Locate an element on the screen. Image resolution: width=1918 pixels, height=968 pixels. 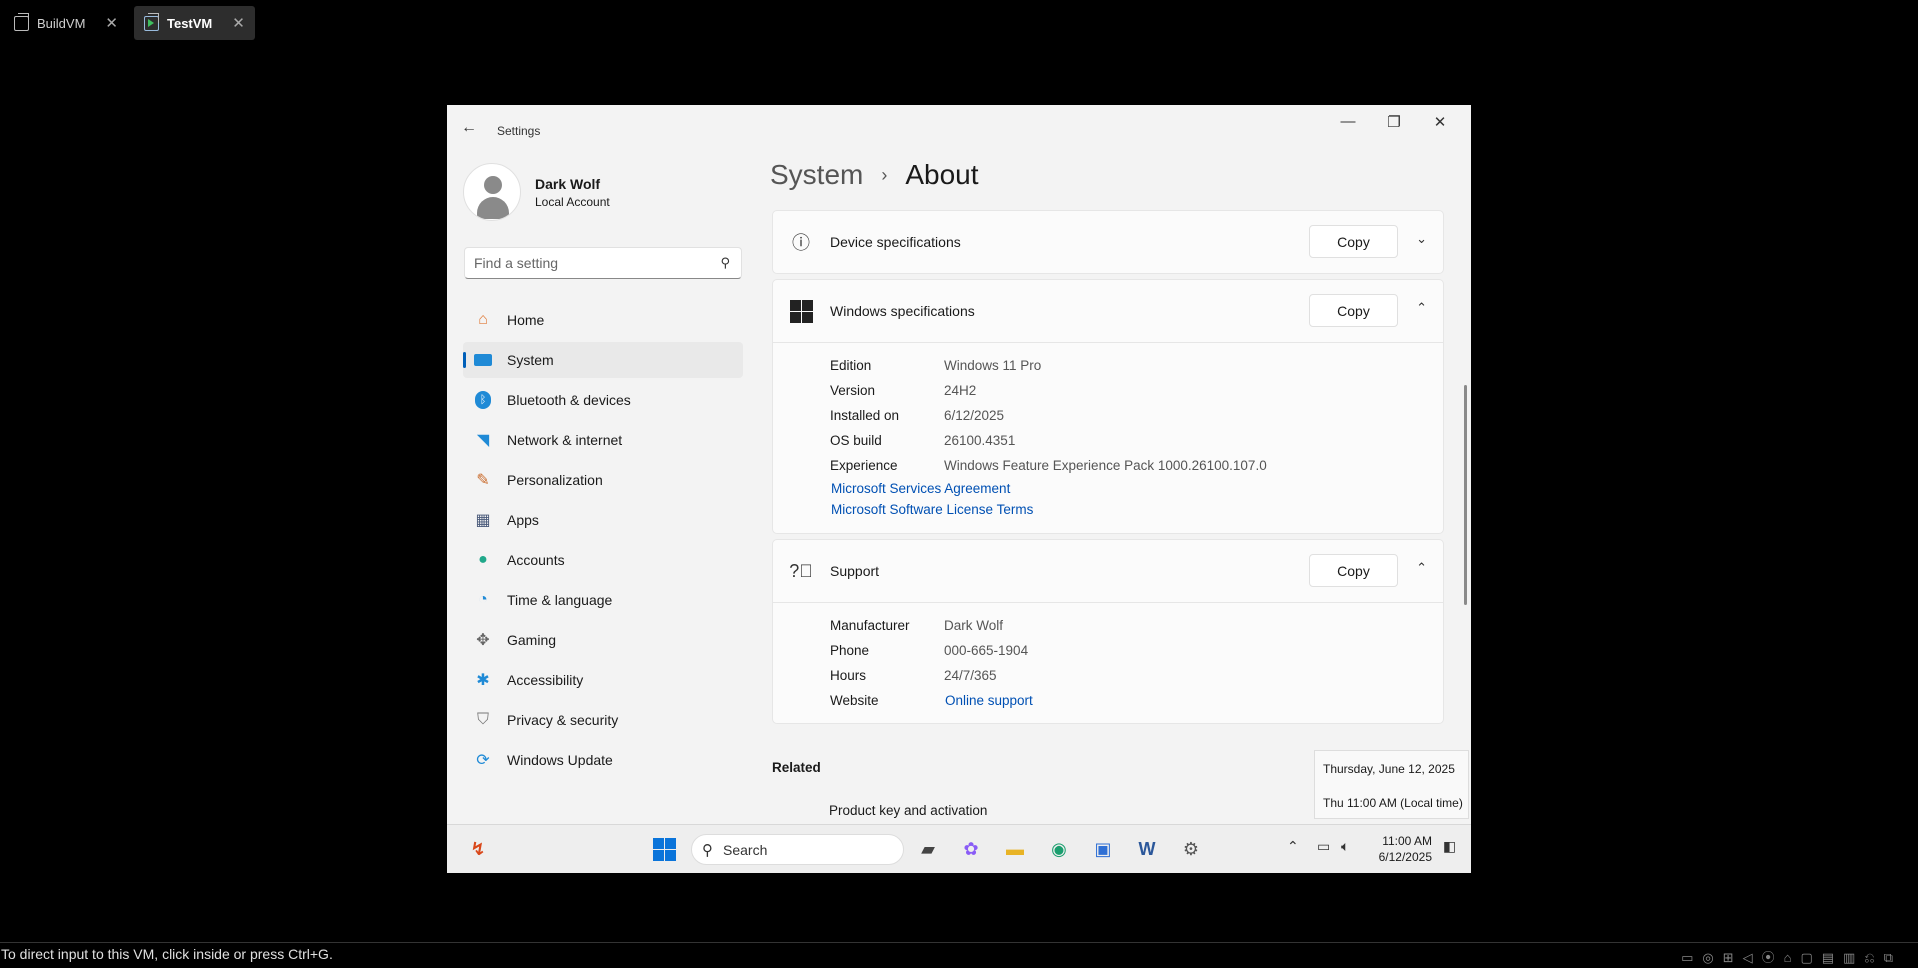
sidebar-item-personalization: ✎ Personalization is located at coordinates (603, 480).